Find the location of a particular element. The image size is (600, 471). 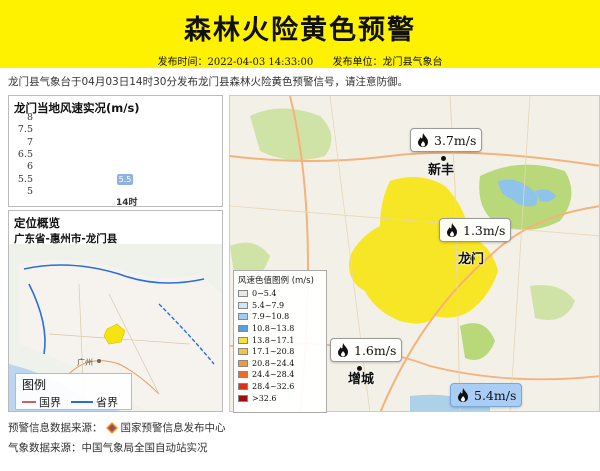

weather-source: 气象数据来源：中国气象局全国自动站实况 is located at coordinates (108, 448).